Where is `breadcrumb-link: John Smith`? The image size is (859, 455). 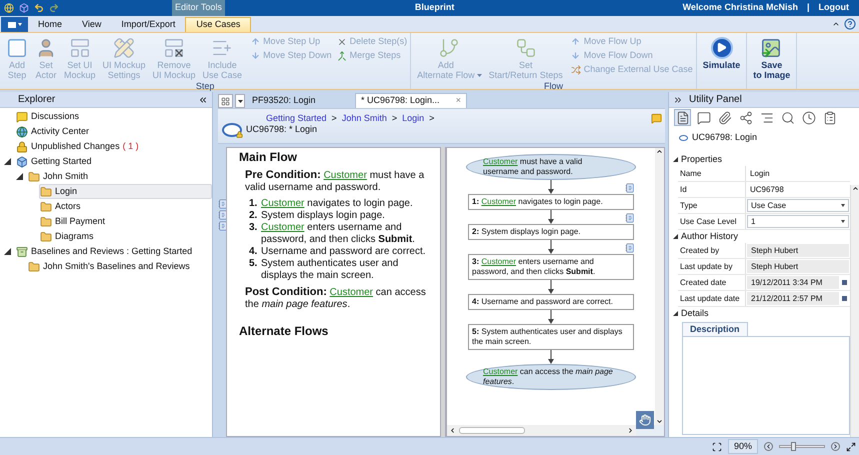 breadcrumb-link: John Smith is located at coordinates (364, 118).